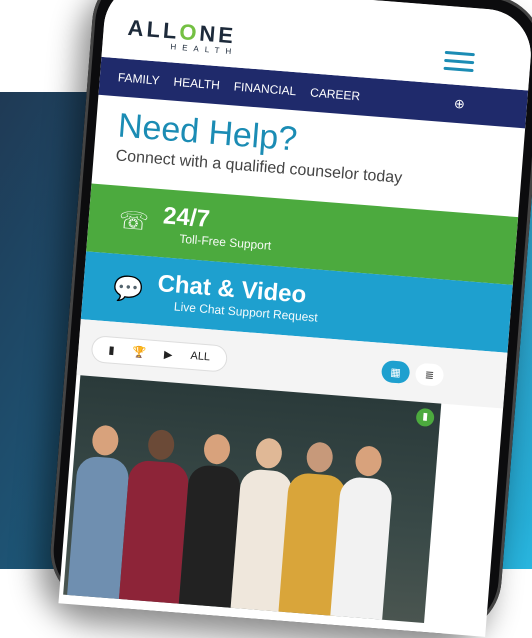 The image size is (532, 638). What do you see at coordinates (168, 354) in the screenshot?
I see `video-icon: ▶` at bounding box center [168, 354].